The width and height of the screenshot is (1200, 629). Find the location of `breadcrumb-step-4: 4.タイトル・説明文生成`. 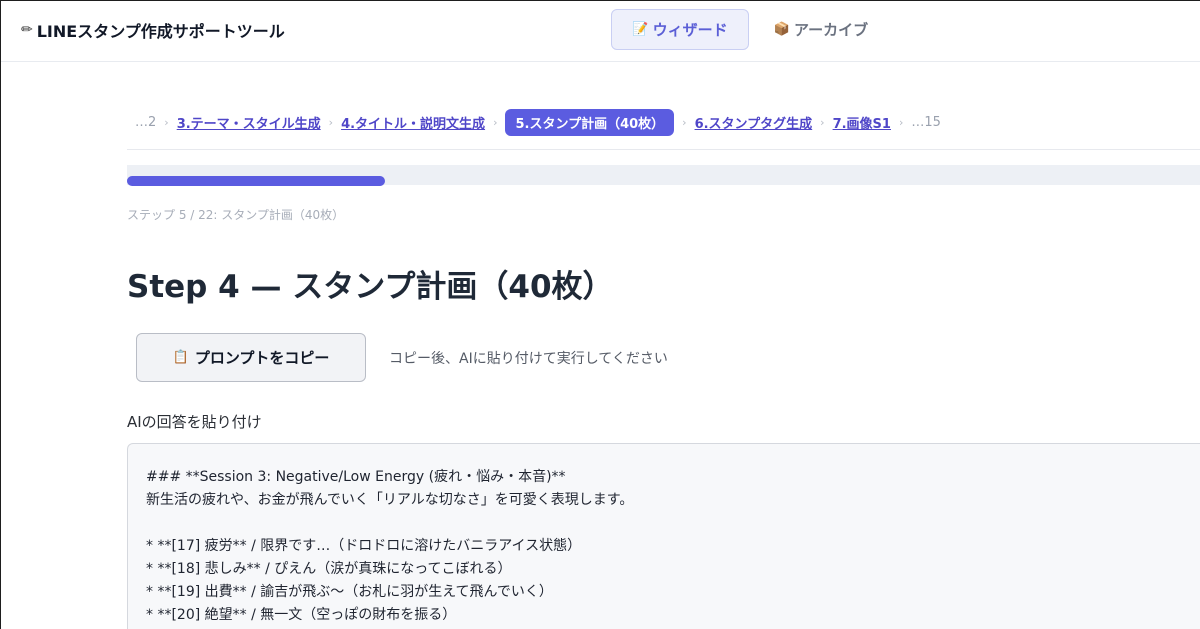

breadcrumb-step-4: 4.タイトル・説明文生成 is located at coordinates (413, 122).